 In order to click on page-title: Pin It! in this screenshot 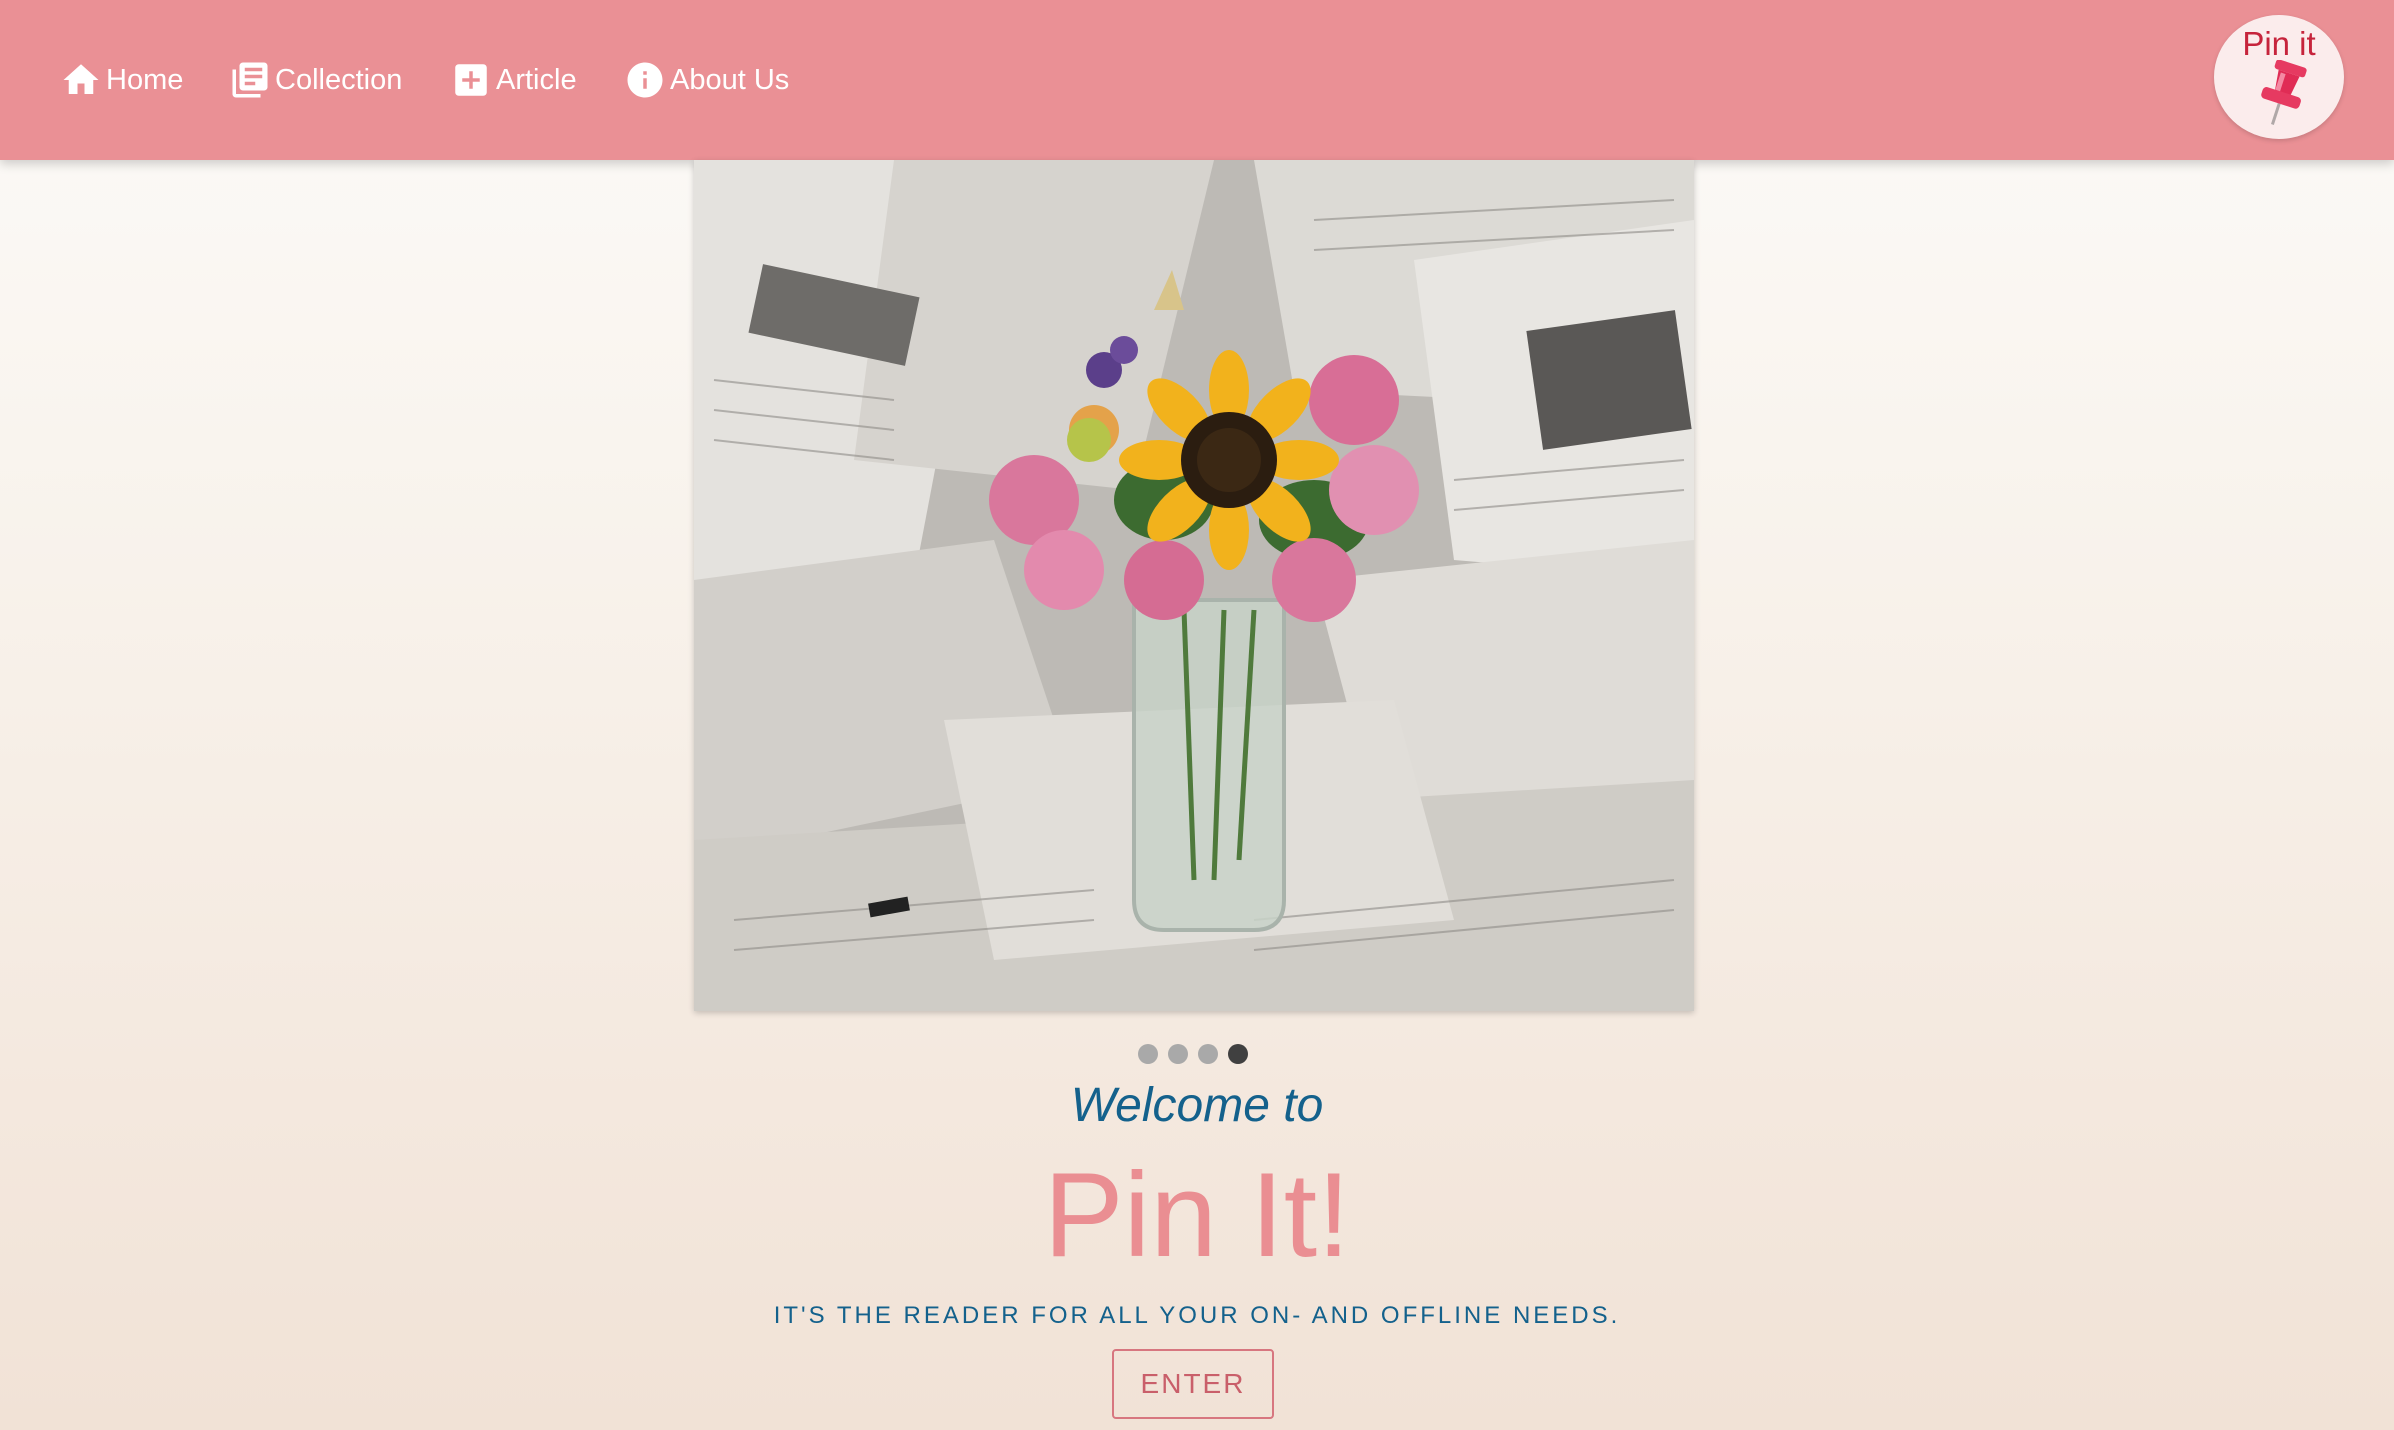, I will do `click(1197, 1215)`.